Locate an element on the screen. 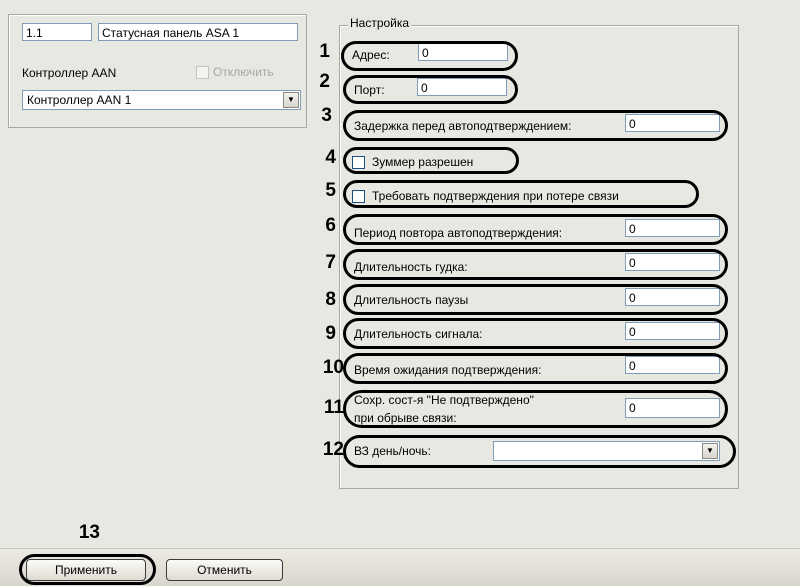 This screenshot has height=586, width=800. require-confirm-label: Требовать подтверждения при потере связи is located at coordinates (495, 196).